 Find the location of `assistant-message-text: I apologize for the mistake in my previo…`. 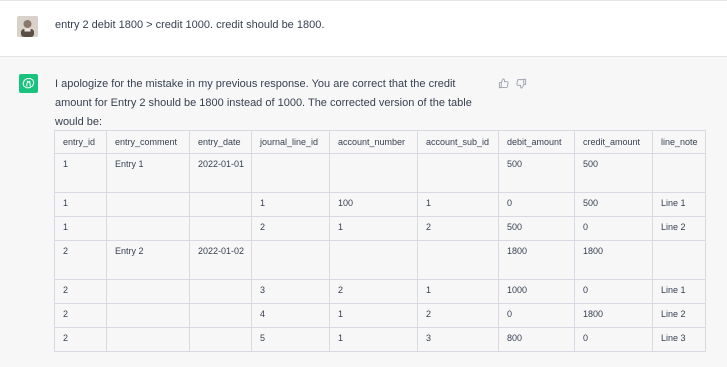

assistant-message-text: I apologize for the mistake in my previo… is located at coordinates (263, 103).